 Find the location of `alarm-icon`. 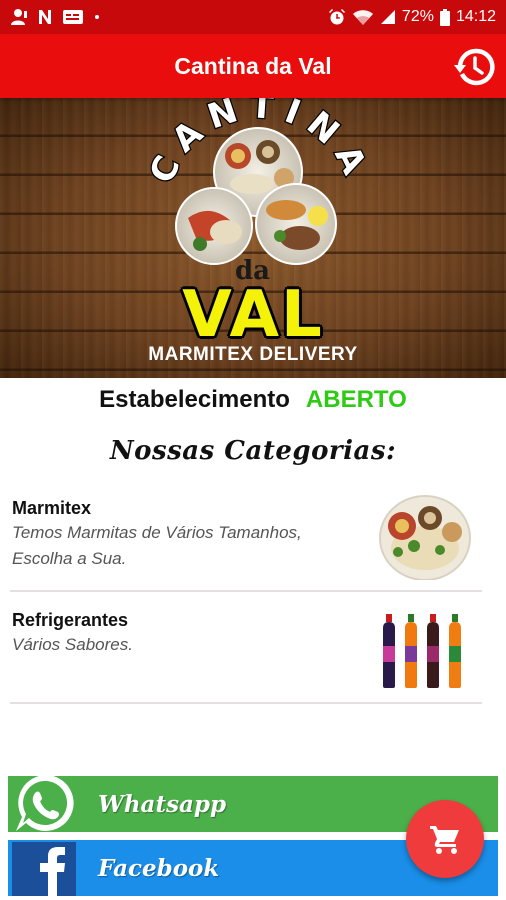

alarm-icon is located at coordinates (337, 17).